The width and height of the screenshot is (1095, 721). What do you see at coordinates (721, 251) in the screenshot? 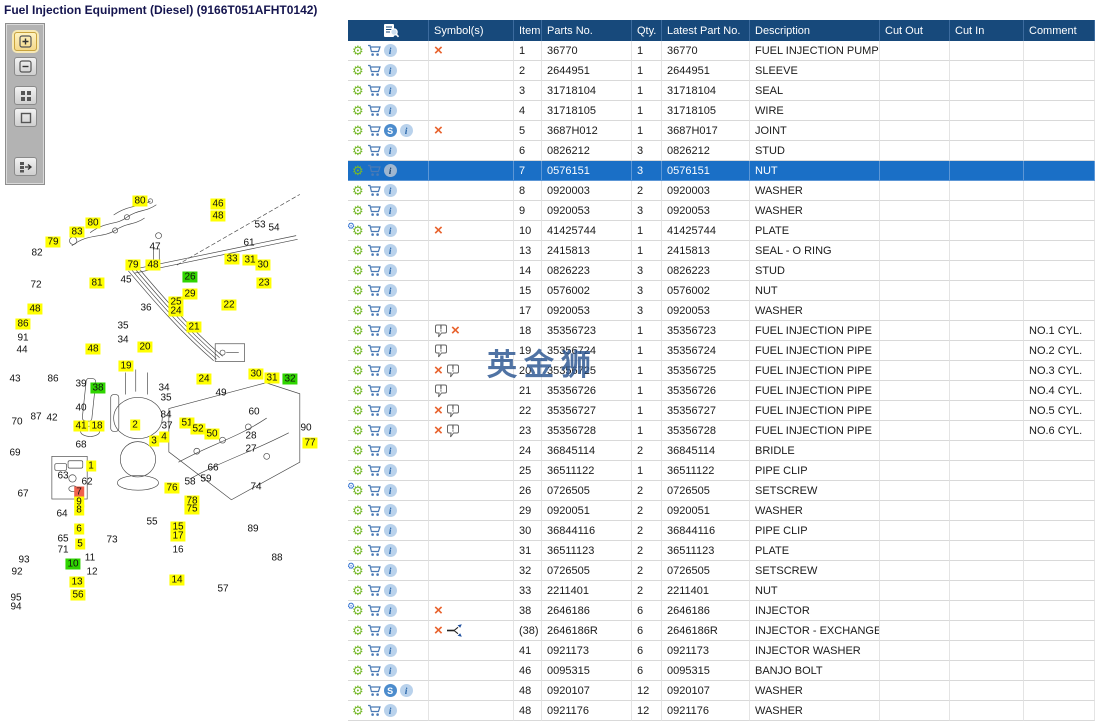
I see `table-row: ⚙ i 13 2415813 1 2415813 SEAL - O RING` at bounding box center [721, 251].